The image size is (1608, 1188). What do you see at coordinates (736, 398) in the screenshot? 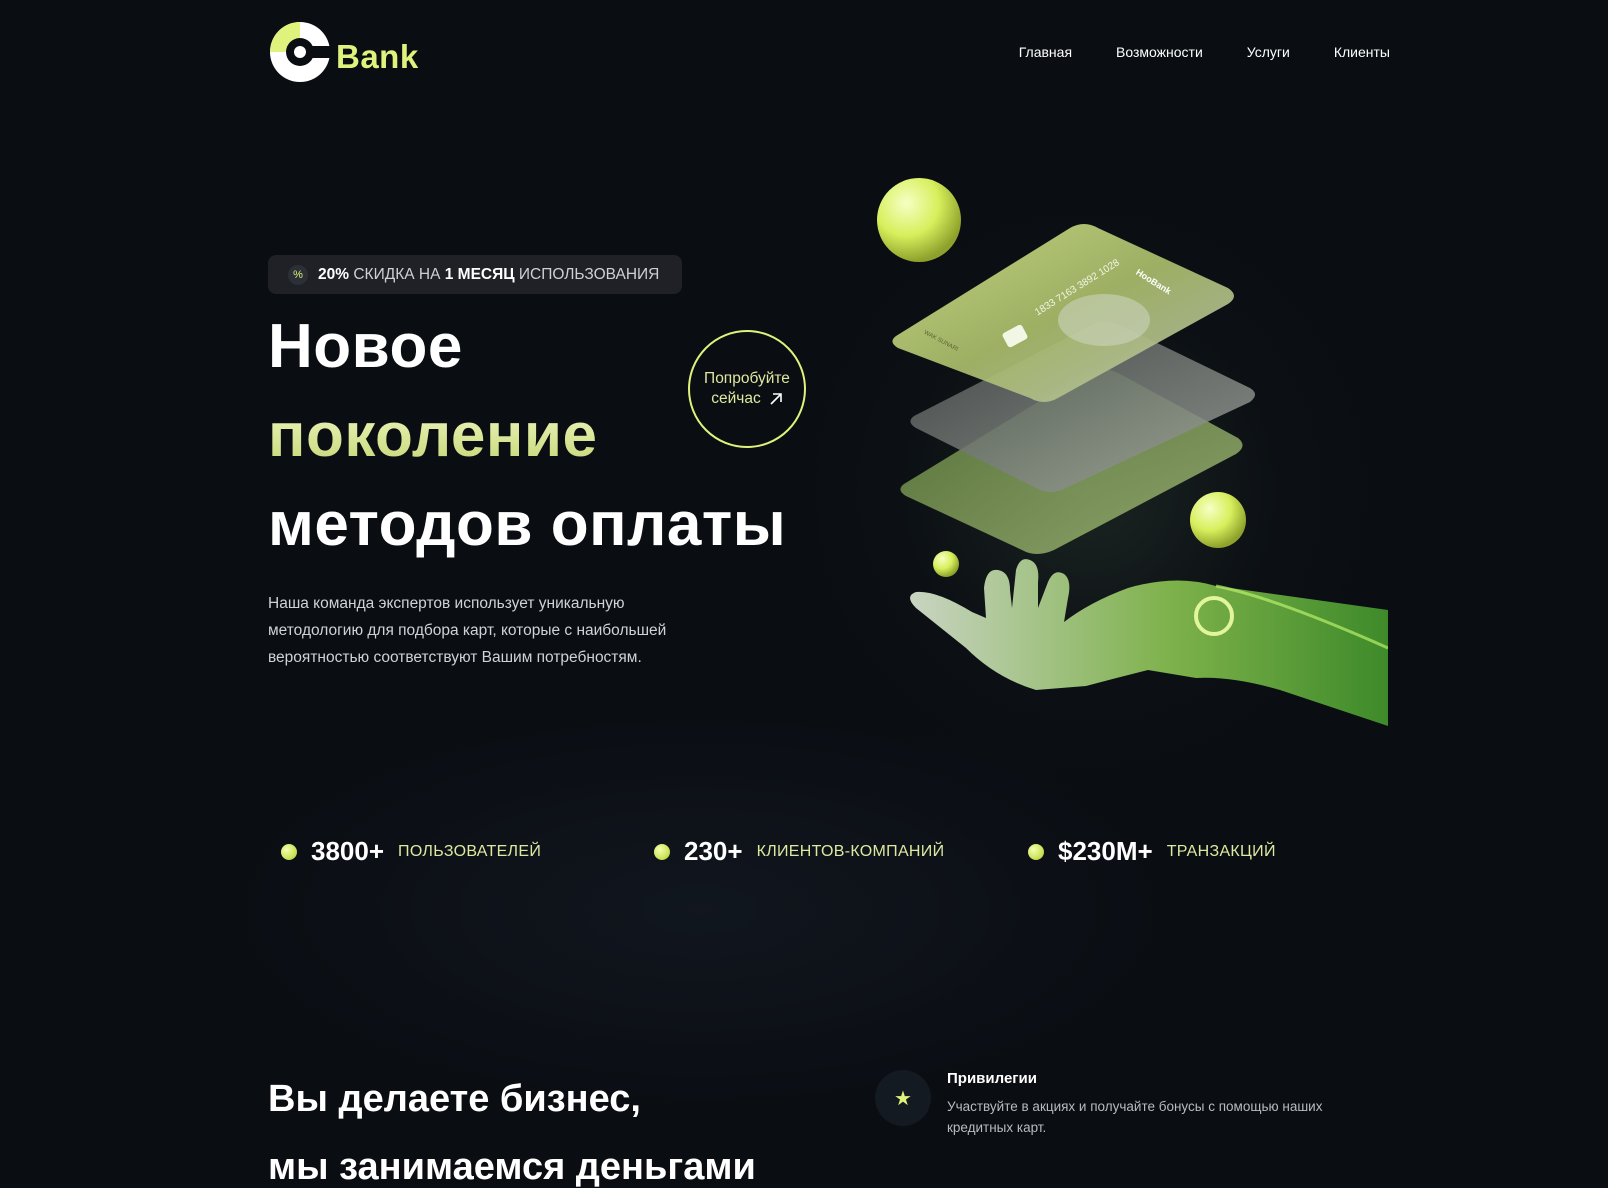
I see `cta-label-2: сейчас` at bounding box center [736, 398].